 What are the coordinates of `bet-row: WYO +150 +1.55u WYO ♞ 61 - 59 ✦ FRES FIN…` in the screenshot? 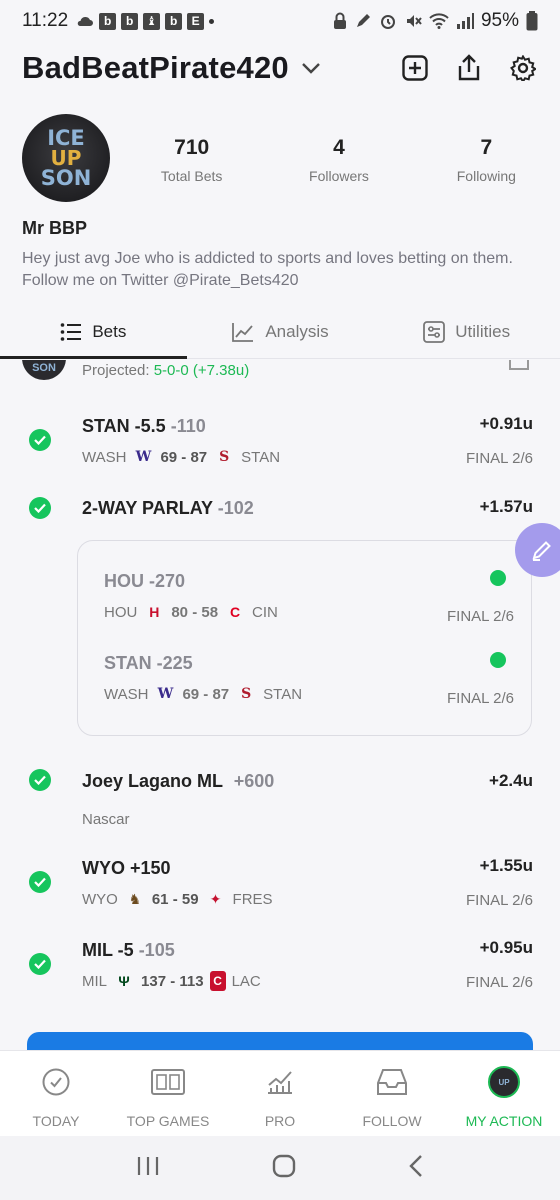 It's located at (280, 886).